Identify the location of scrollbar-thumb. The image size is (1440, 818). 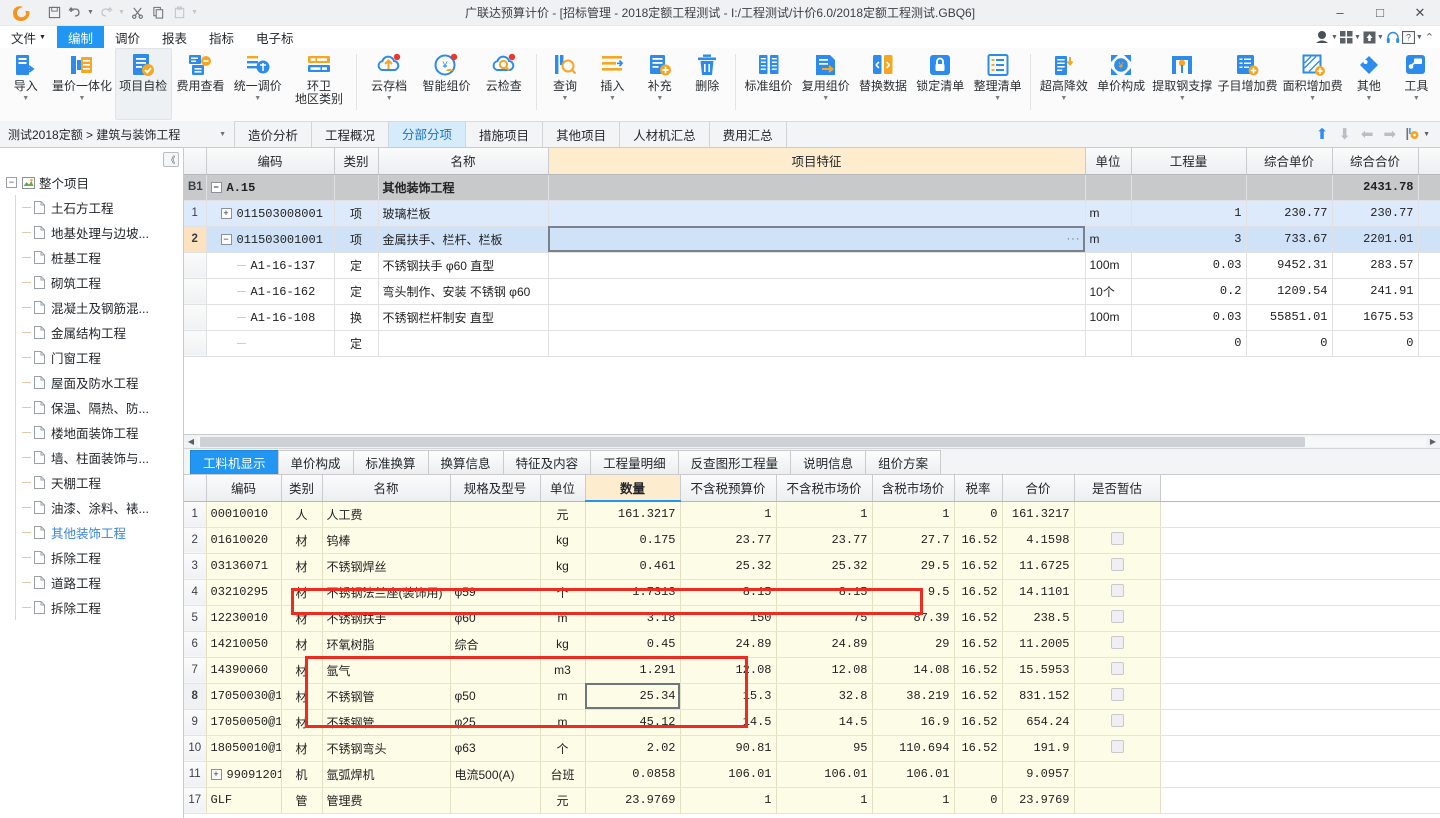
(752, 441).